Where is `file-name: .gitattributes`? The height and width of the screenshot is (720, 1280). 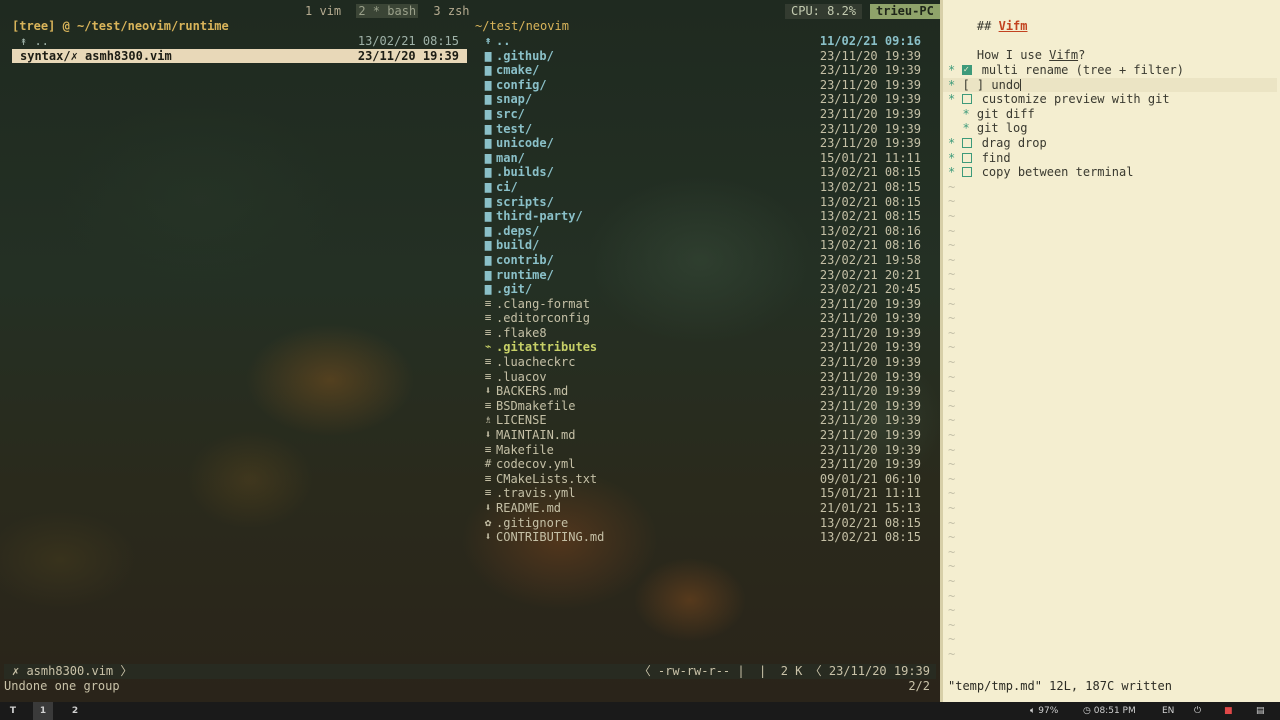 file-name: .gitattributes is located at coordinates (547, 347).